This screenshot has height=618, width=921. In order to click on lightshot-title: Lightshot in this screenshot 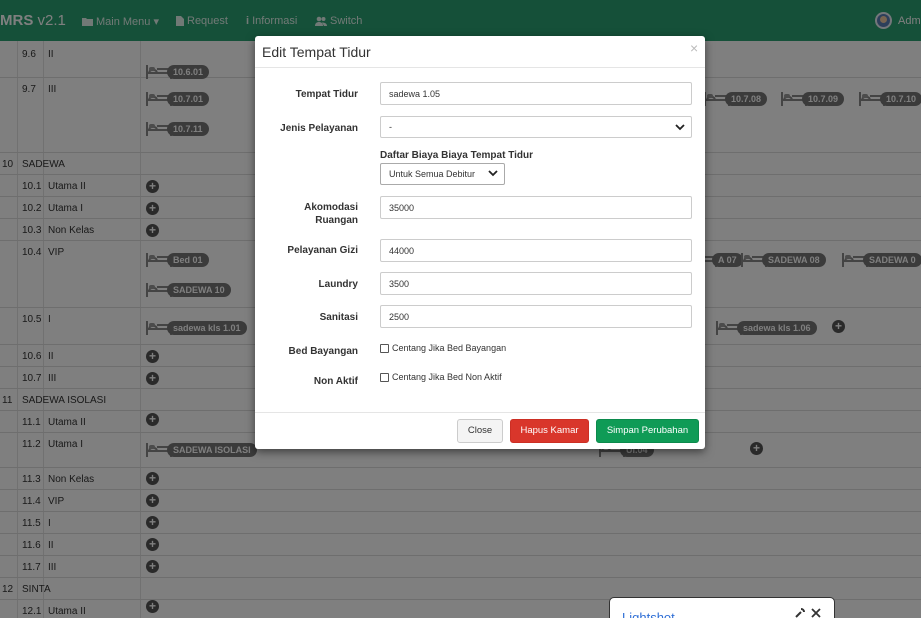, I will do `click(648, 614)`.